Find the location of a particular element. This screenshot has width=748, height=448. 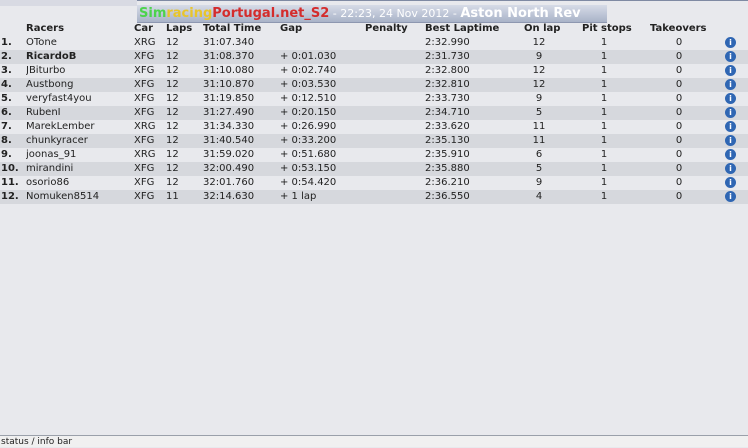

col-car: Car is located at coordinates (144, 28).